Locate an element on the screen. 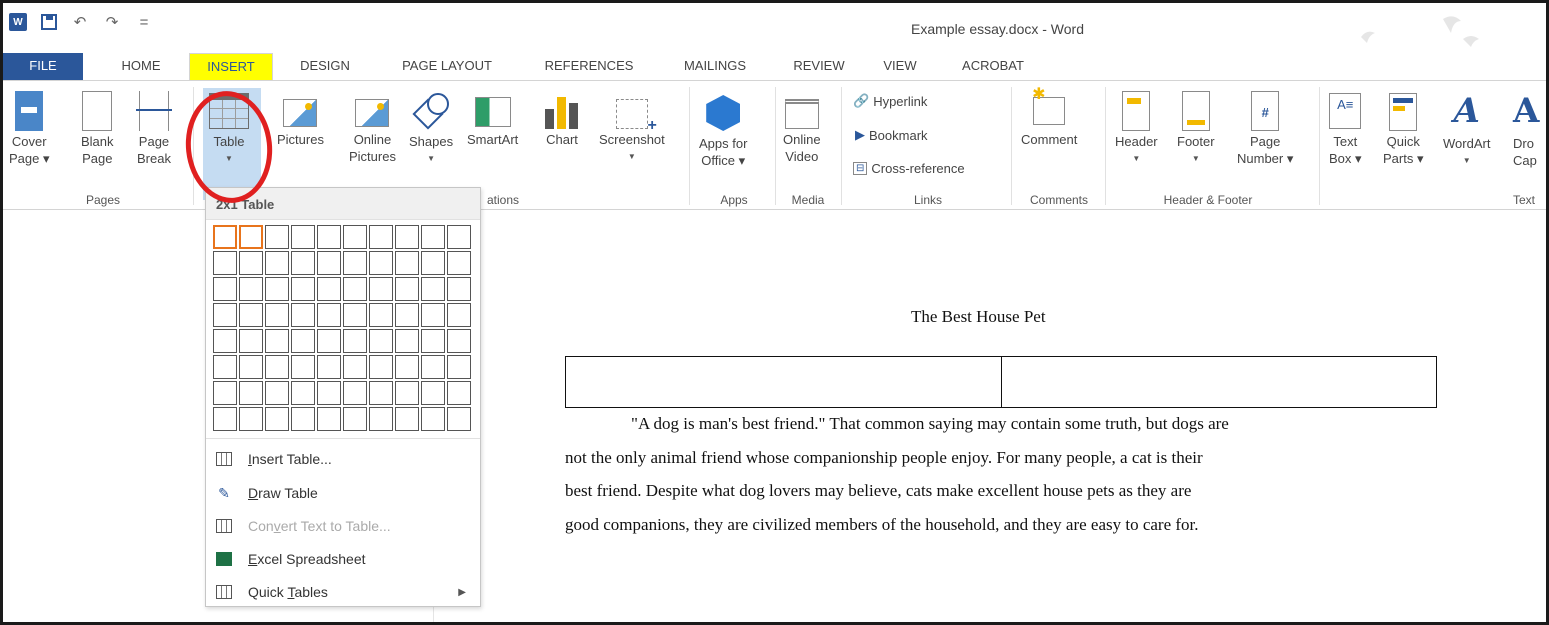 The image size is (1549, 625). document-heading: The Best House Pet is located at coordinates (978, 317).